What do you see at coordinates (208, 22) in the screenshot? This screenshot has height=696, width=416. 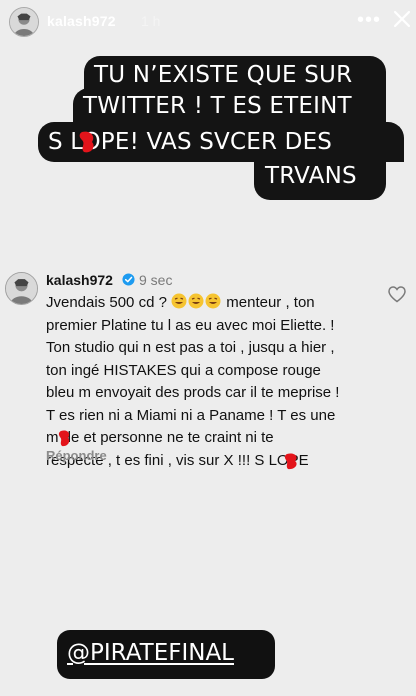 I see `story-header: kalash972 1 h •••` at bounding box center [208, 22].